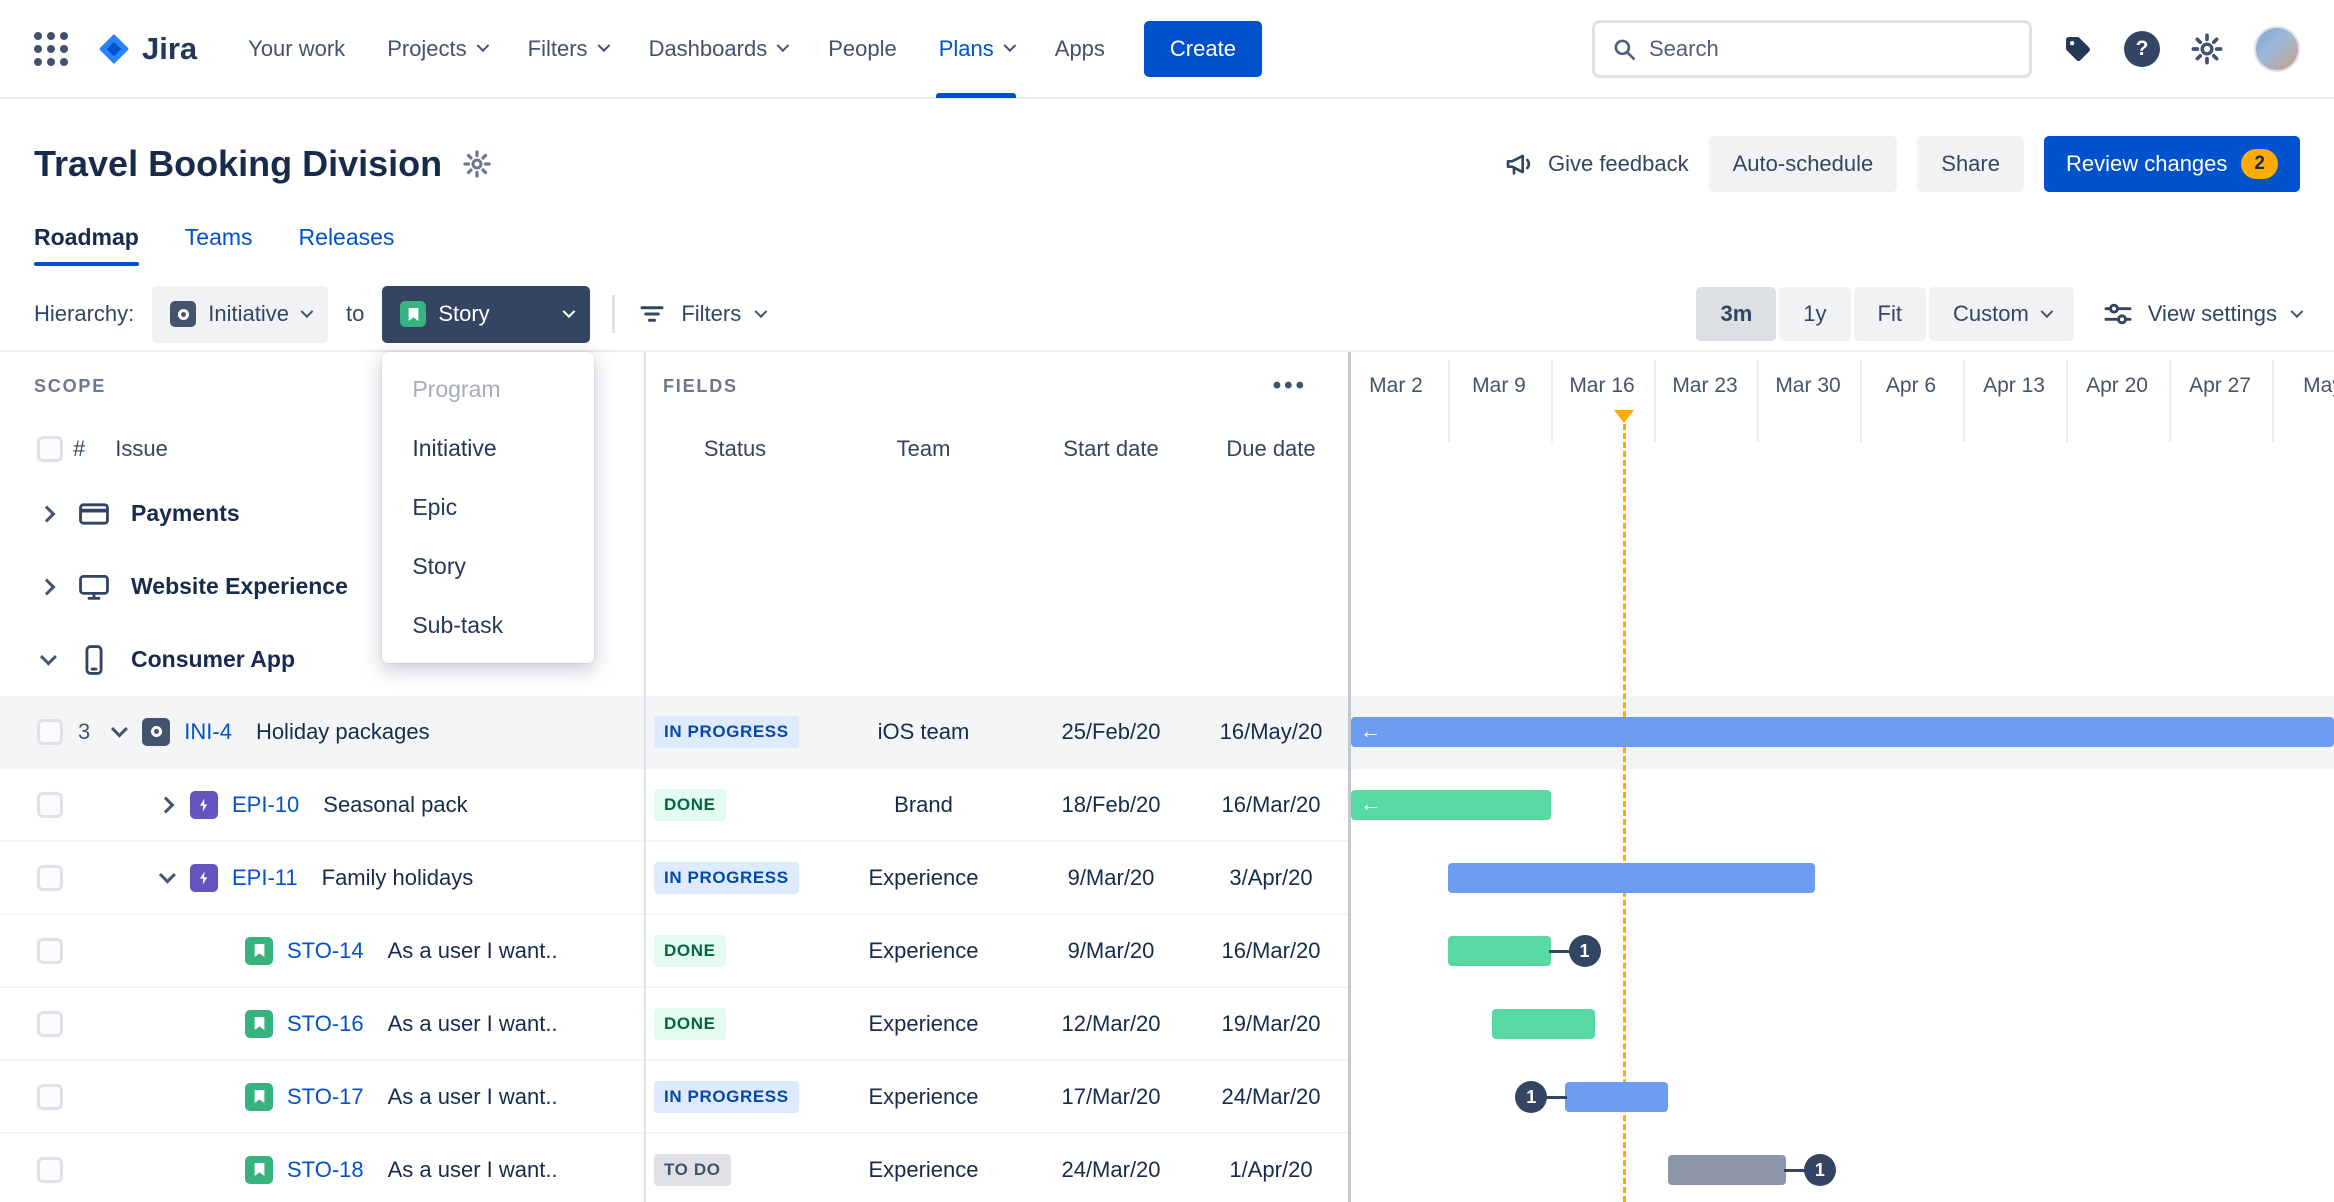 This screenshot has width=2334, height=1202. I want to click on scope-row-sto-16: STO-16 As a user I want.., so click(322, 1024).